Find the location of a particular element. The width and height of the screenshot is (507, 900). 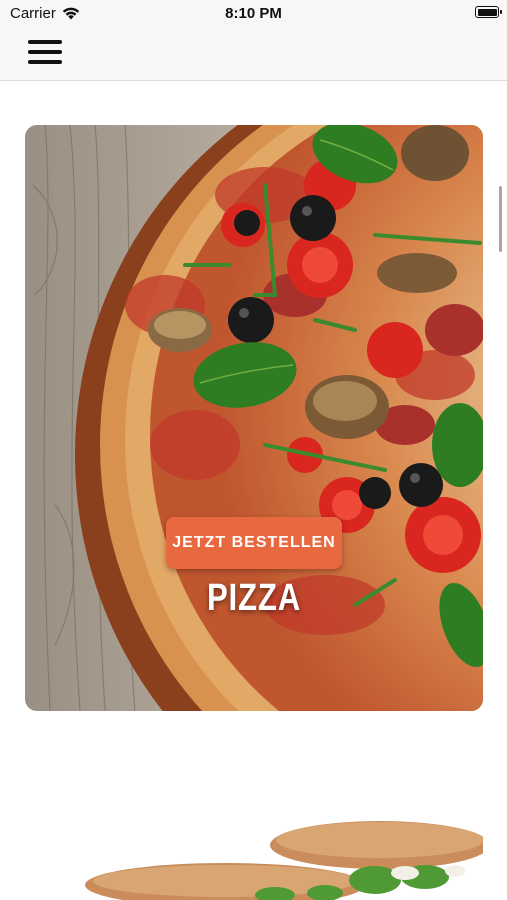

sandwich-photo is located at coordinates (284, 860).